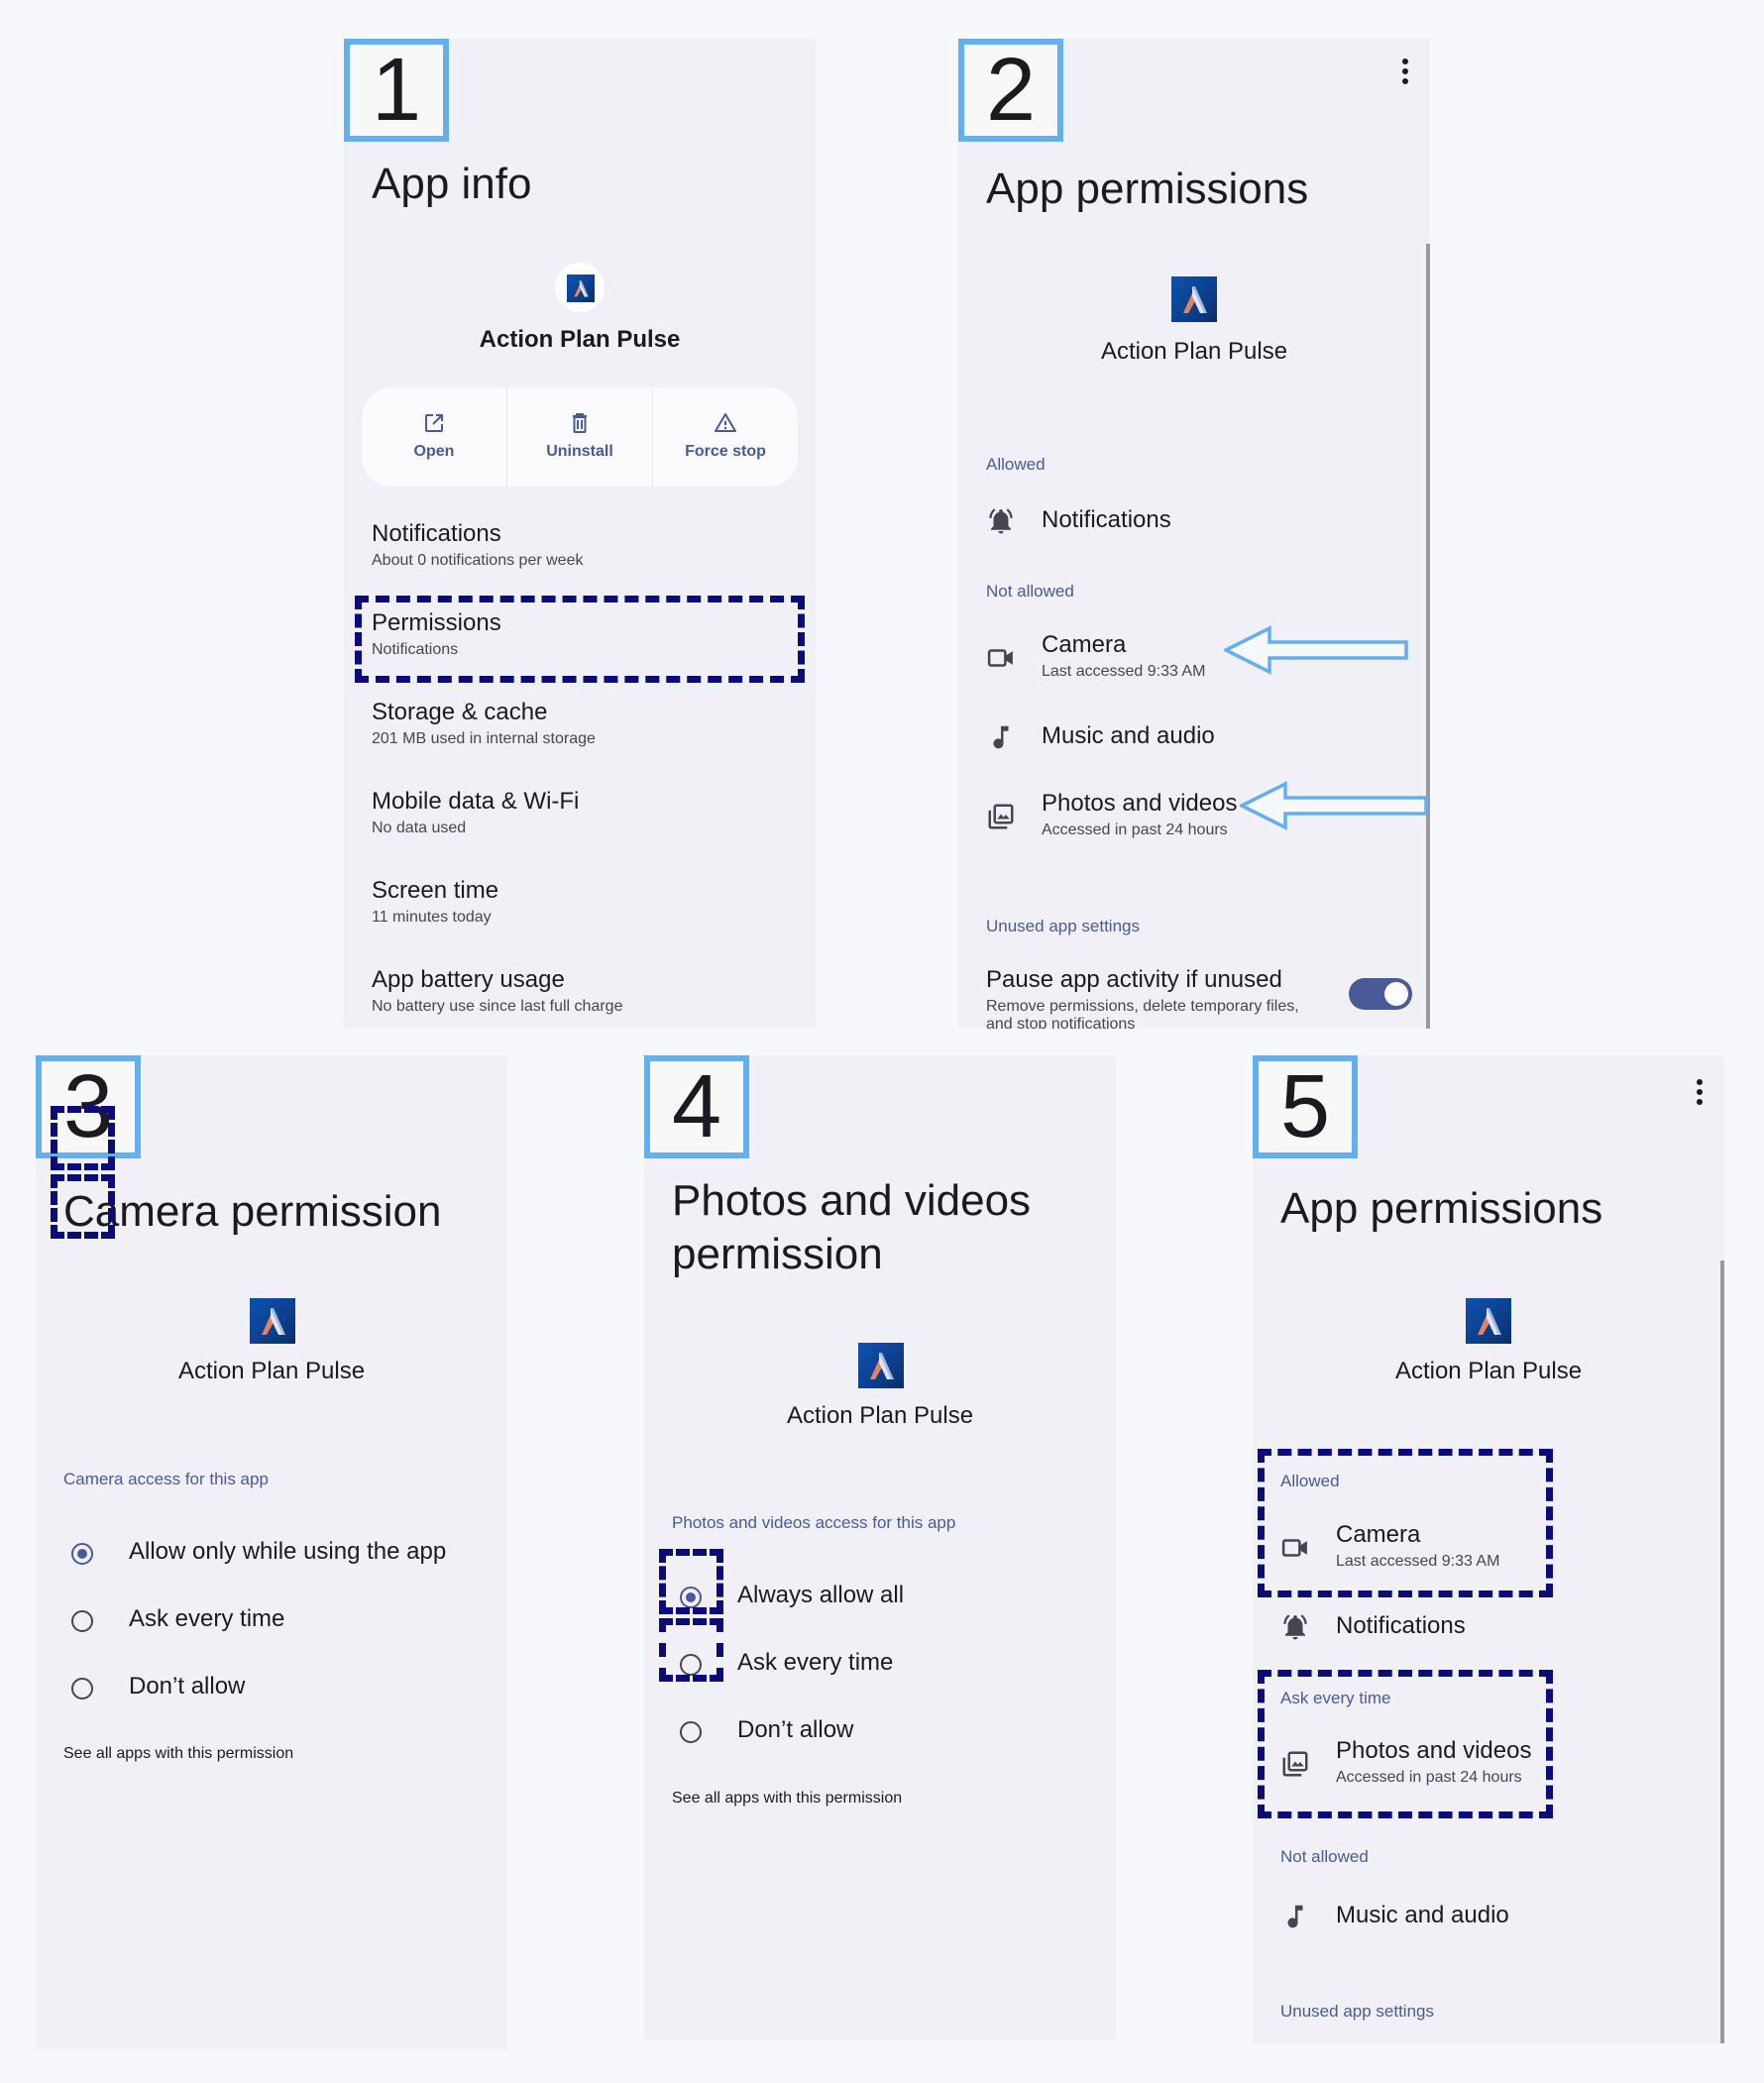 Image resolution: width=1764 pixels, height=2083 pixels. What do you see at coordinates (1135, 830) in the screenshot?
I see `permission-subtitle: Accessed in past 24 hours` at bounding box center [1135, 830].